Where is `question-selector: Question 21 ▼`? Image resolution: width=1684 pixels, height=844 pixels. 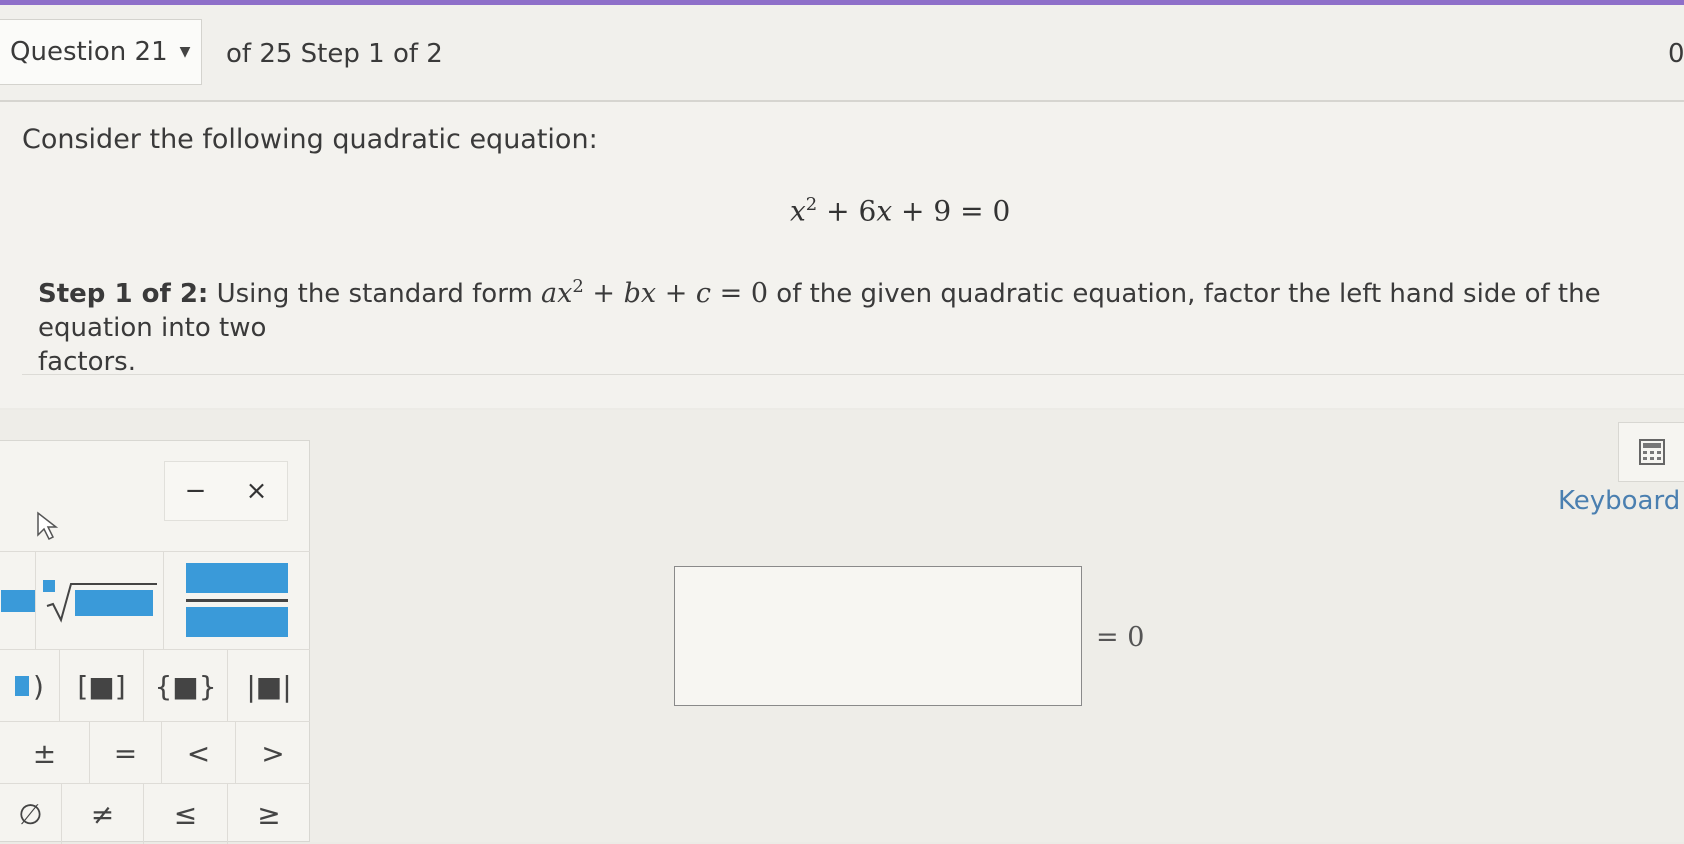 question-selector: Question 21 ▼ is located at coordinates (101, 52).